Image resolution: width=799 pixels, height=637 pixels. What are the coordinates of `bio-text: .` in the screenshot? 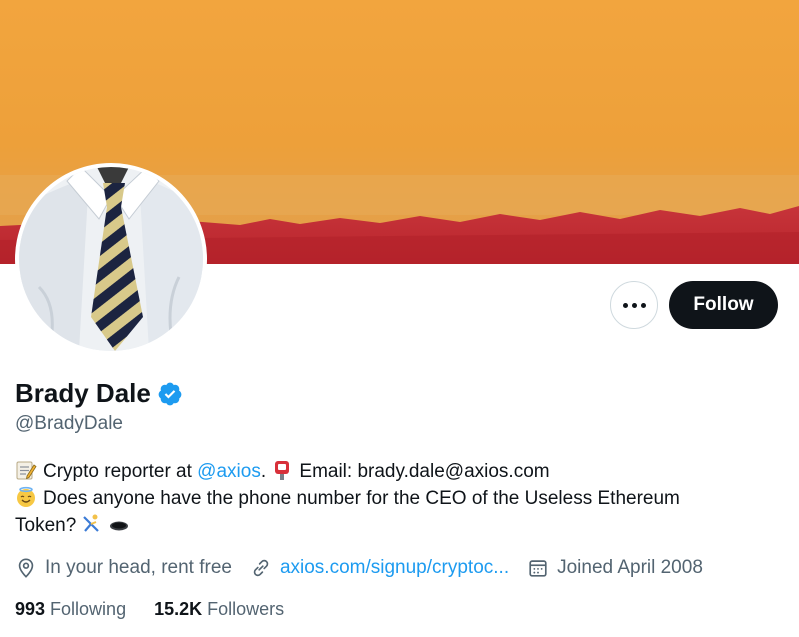 It's located at (266, 471).